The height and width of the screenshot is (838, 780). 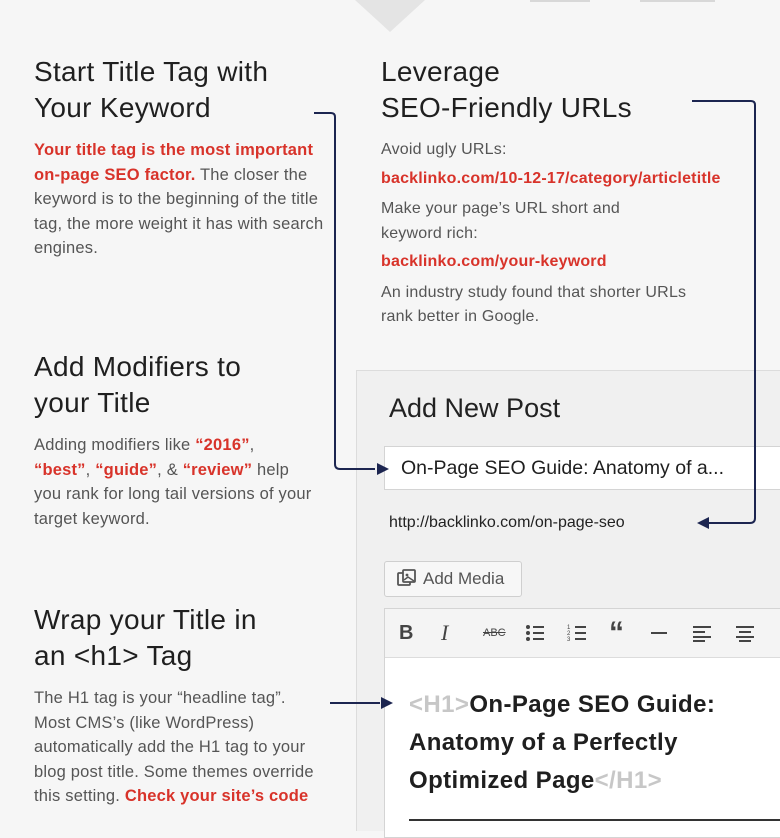 I want to click on modifier: “review”, so click(x=217, y=469).